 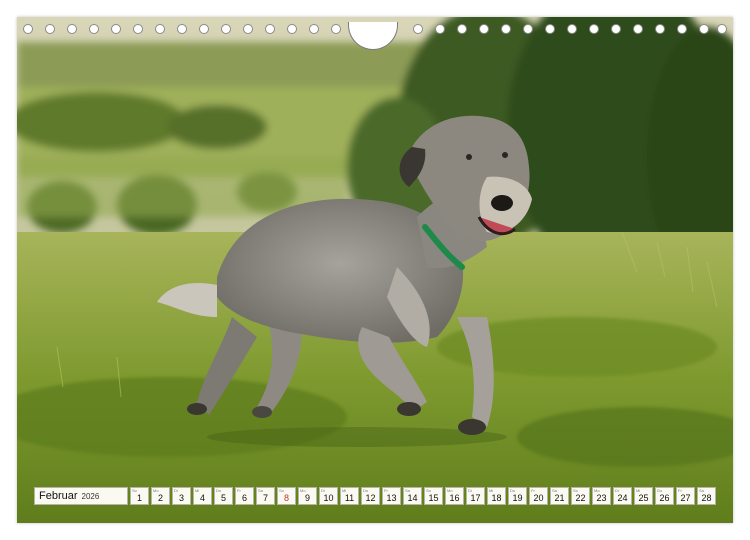 I want to click on day-number: 3, so click(x=181, y=498).